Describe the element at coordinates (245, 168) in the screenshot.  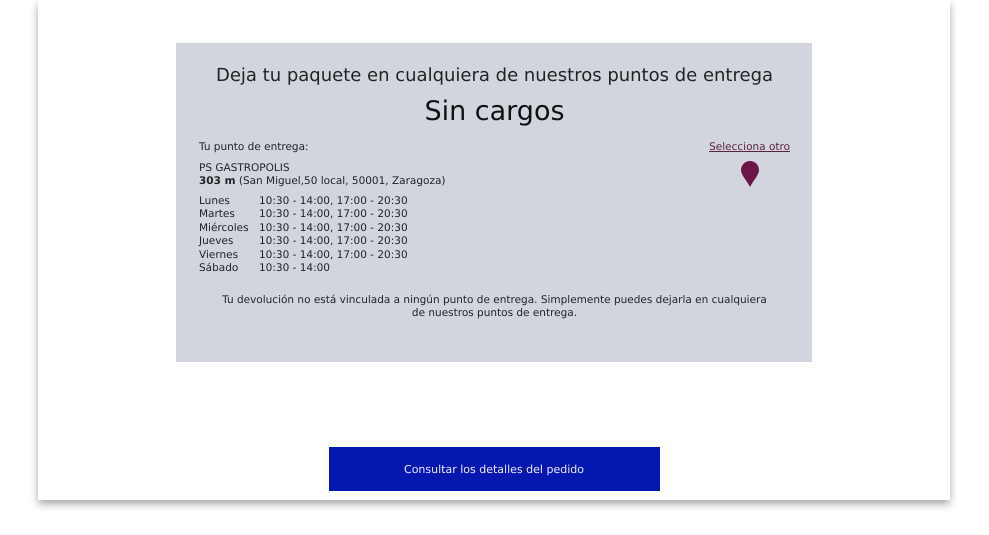
I see `point-name: PS GASTROPOLIS` at that location.